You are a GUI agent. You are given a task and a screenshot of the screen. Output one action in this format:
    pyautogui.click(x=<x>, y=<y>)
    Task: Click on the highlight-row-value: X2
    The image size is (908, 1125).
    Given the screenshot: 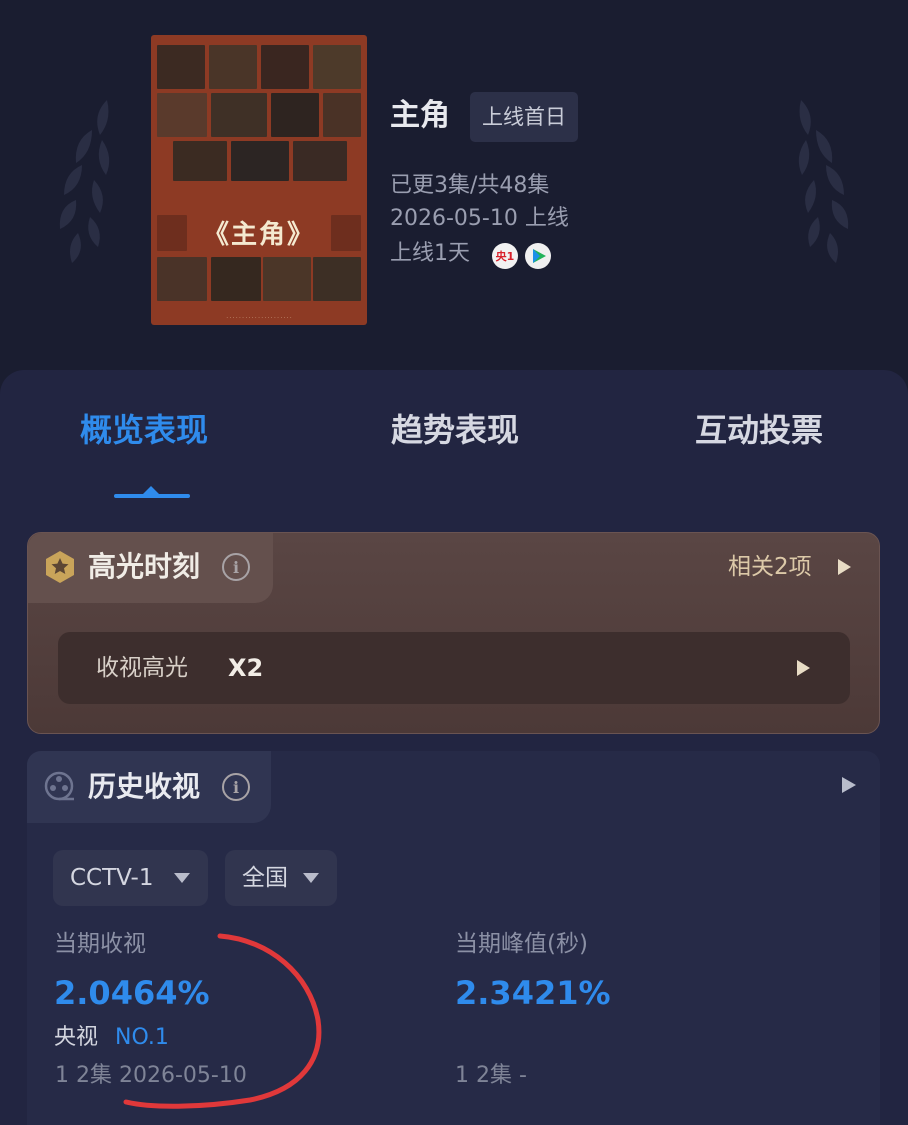 What is the action you would take?
    pyautogui.click(x=246, y=668)
    